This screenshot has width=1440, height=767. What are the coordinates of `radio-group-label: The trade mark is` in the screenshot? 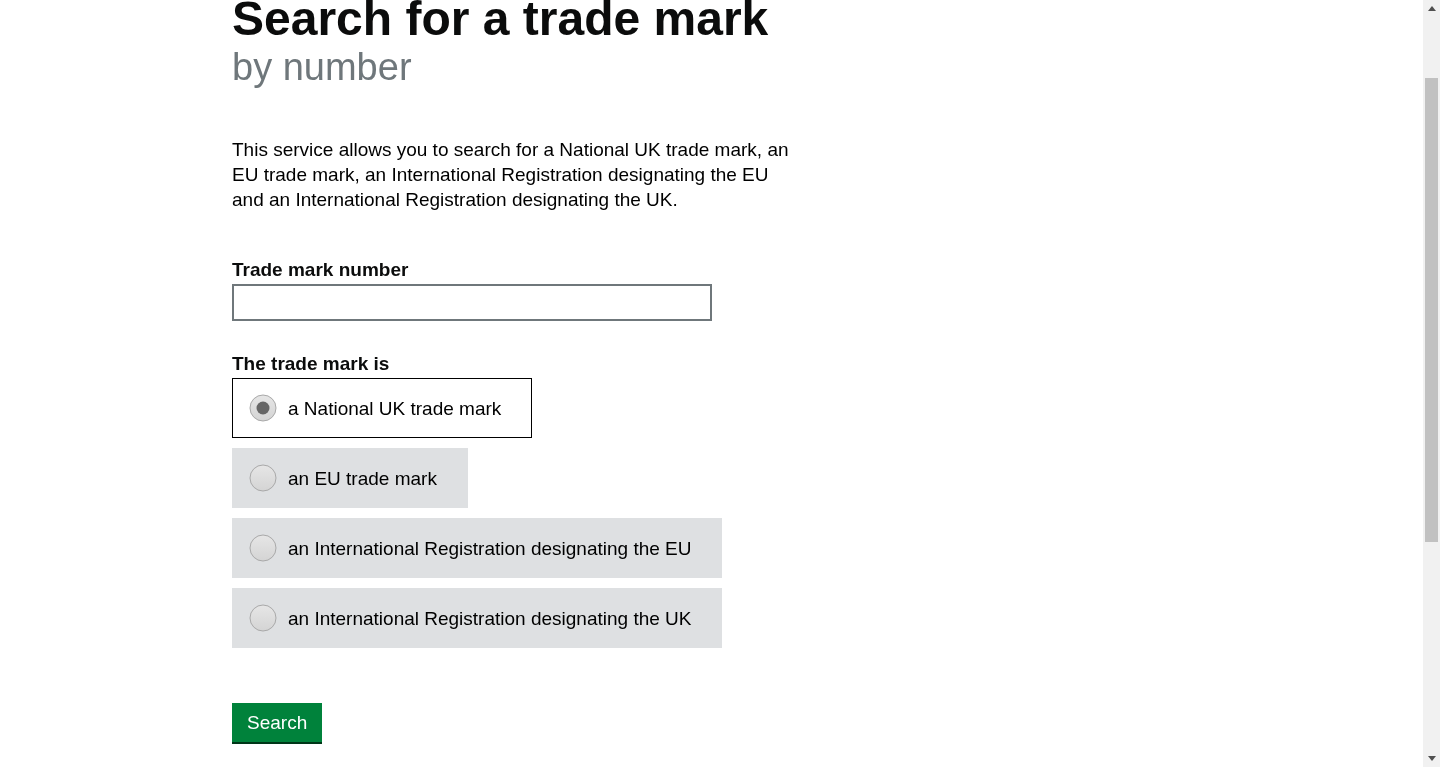 It's located at (311, 364).